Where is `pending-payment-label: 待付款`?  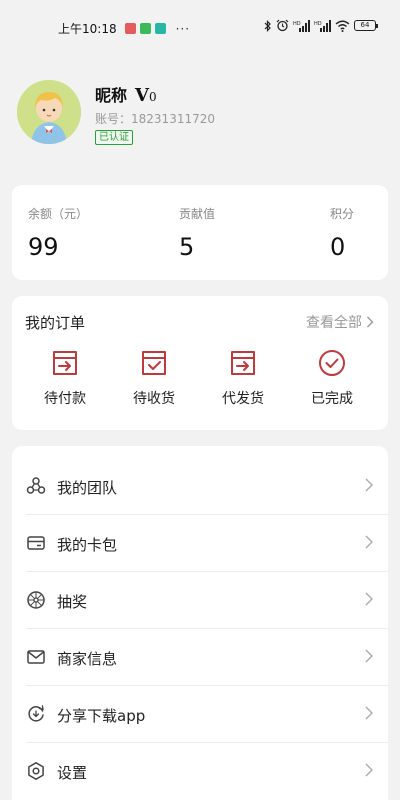
pending-payment-label: 待付款 is located at coordinates (65, 399).